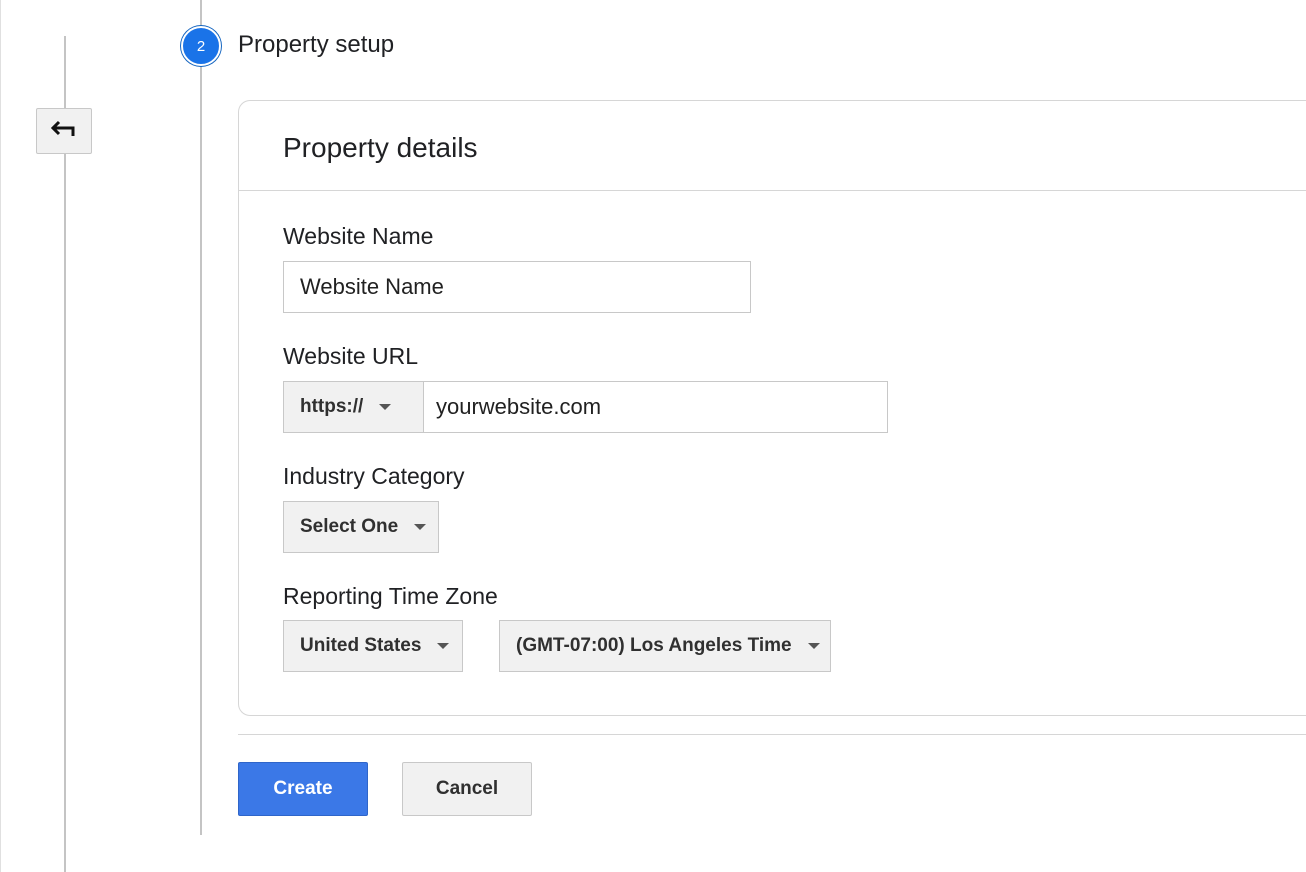 This screenshot has width=1306, height=872. I want to click on back-button, so click(64, 131).